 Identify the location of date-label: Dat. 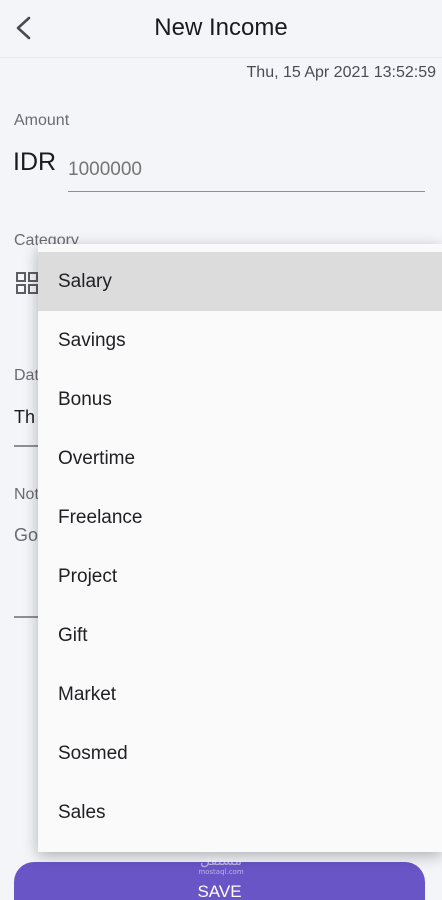
(26, 375).